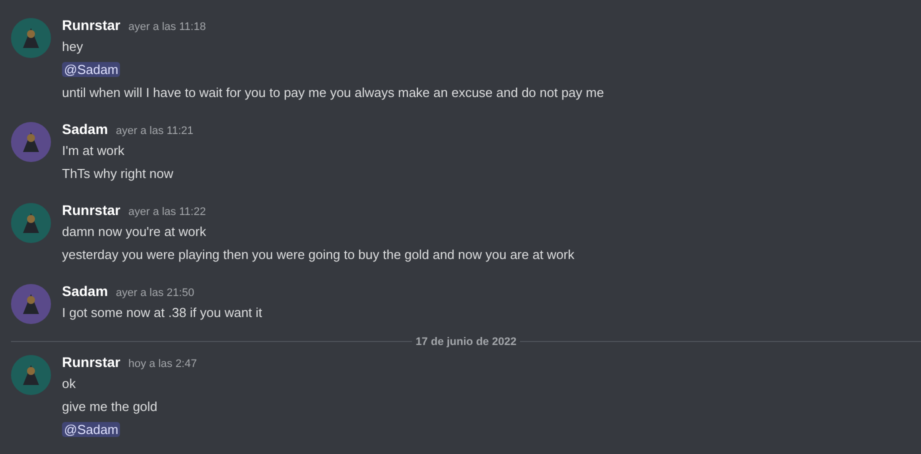 The image size is (921, 454). I want to click on timestamp: ayer a las 11:18, so click(167, 27).